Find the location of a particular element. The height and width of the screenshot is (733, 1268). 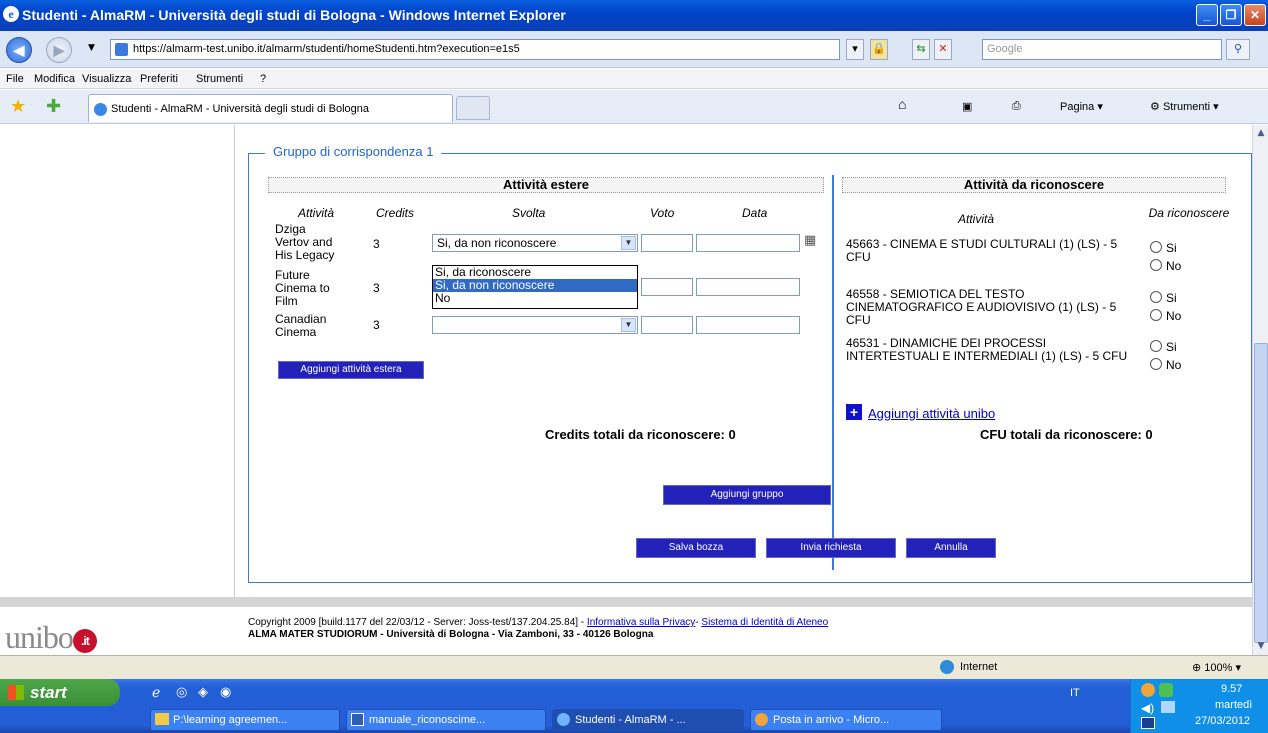

maximize-button: ❐ is located at coordinates (1231, 15).